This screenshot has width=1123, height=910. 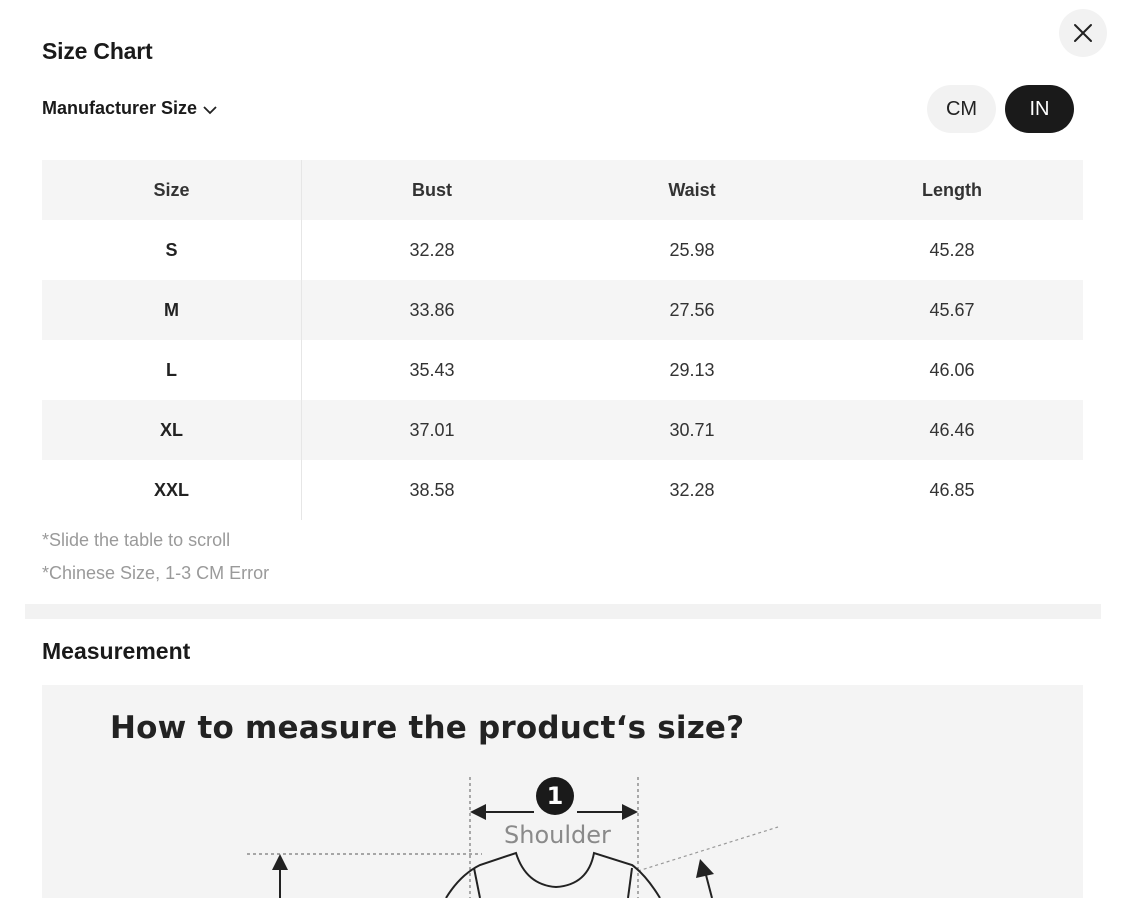 I want to click on table-cell: 29.13, so click(x=692, y=369).